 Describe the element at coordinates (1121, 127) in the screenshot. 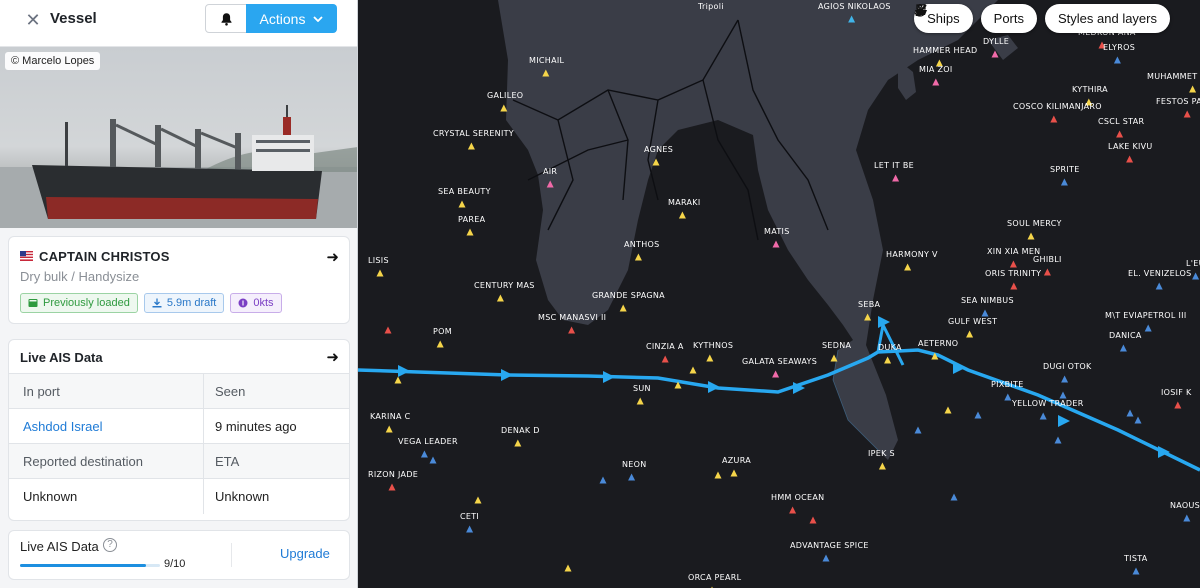

I see `vessel-marker: CSCL STAR` at that location.